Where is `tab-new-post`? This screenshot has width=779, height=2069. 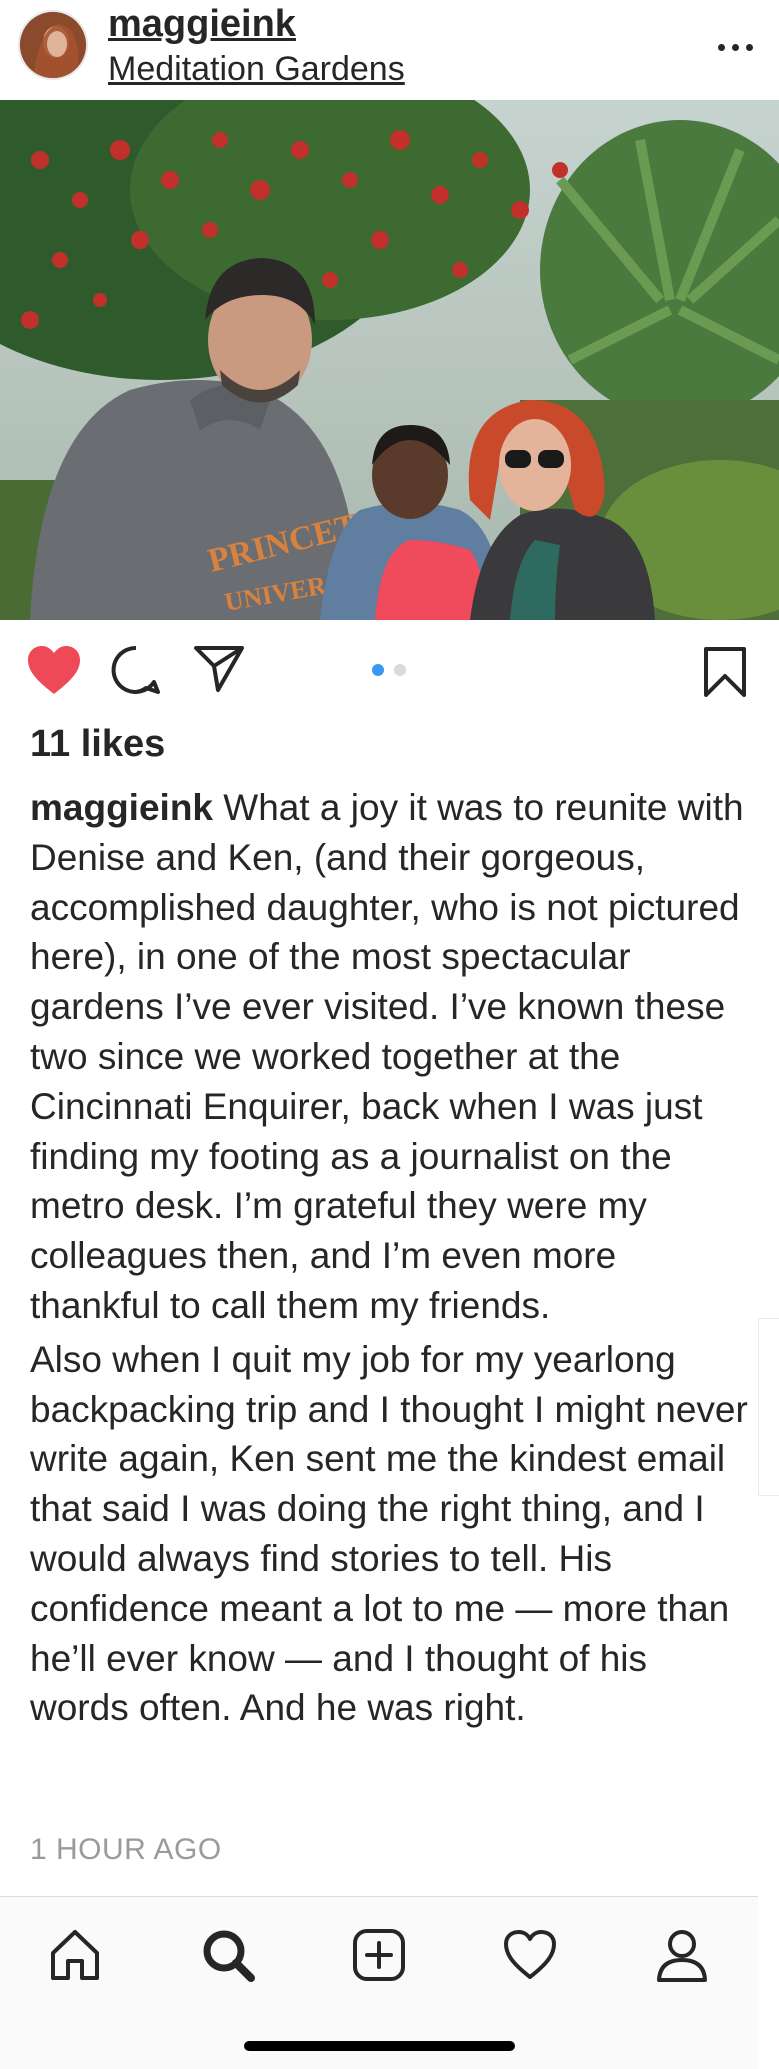 tab-new-post is located at coordinates (379, 1955).